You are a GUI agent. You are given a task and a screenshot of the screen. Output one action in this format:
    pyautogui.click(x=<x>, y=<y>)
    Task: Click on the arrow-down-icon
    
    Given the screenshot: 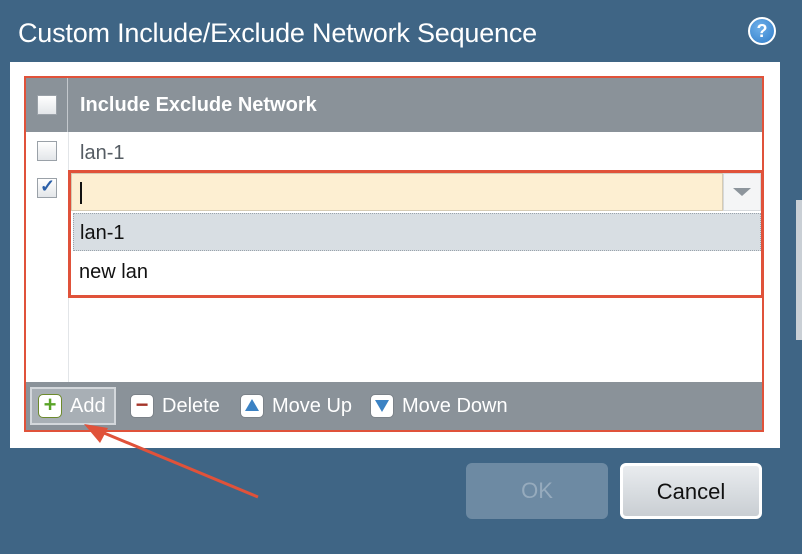 What is the action you would take?
    pyautogui.click(x=382, y=406)
    